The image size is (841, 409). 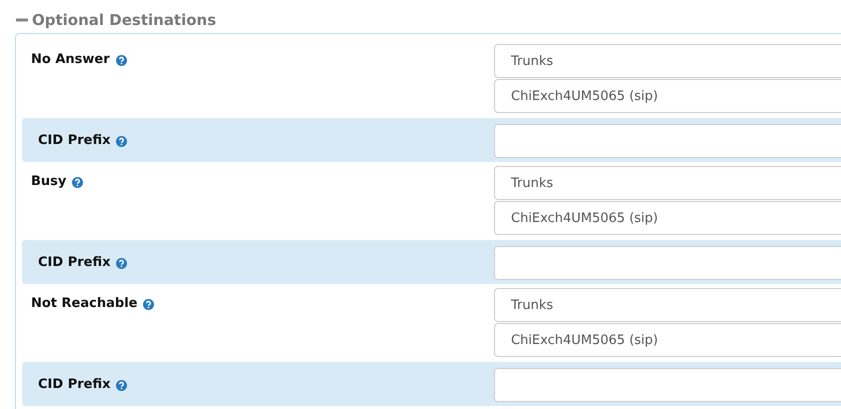 I want to click on section-title: Optional Destinations, so click(x=124, y=19).